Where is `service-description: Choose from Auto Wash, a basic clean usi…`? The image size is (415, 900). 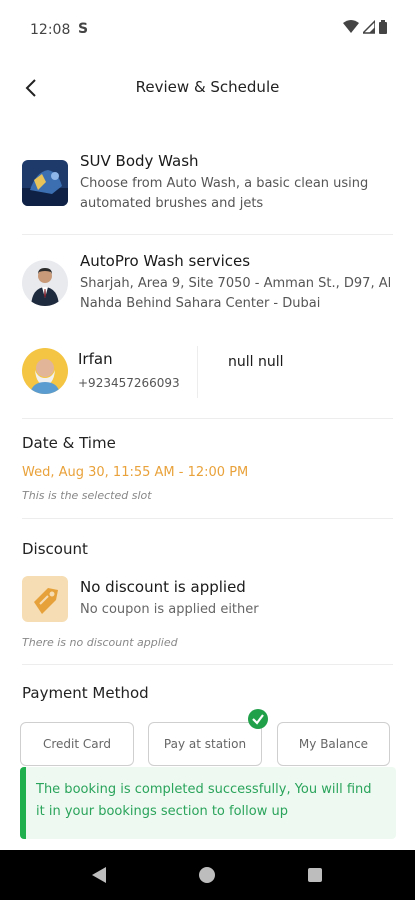 service-description: Choose from Auto Wash, a basic clean usi… is located at coordinates (224, 193).